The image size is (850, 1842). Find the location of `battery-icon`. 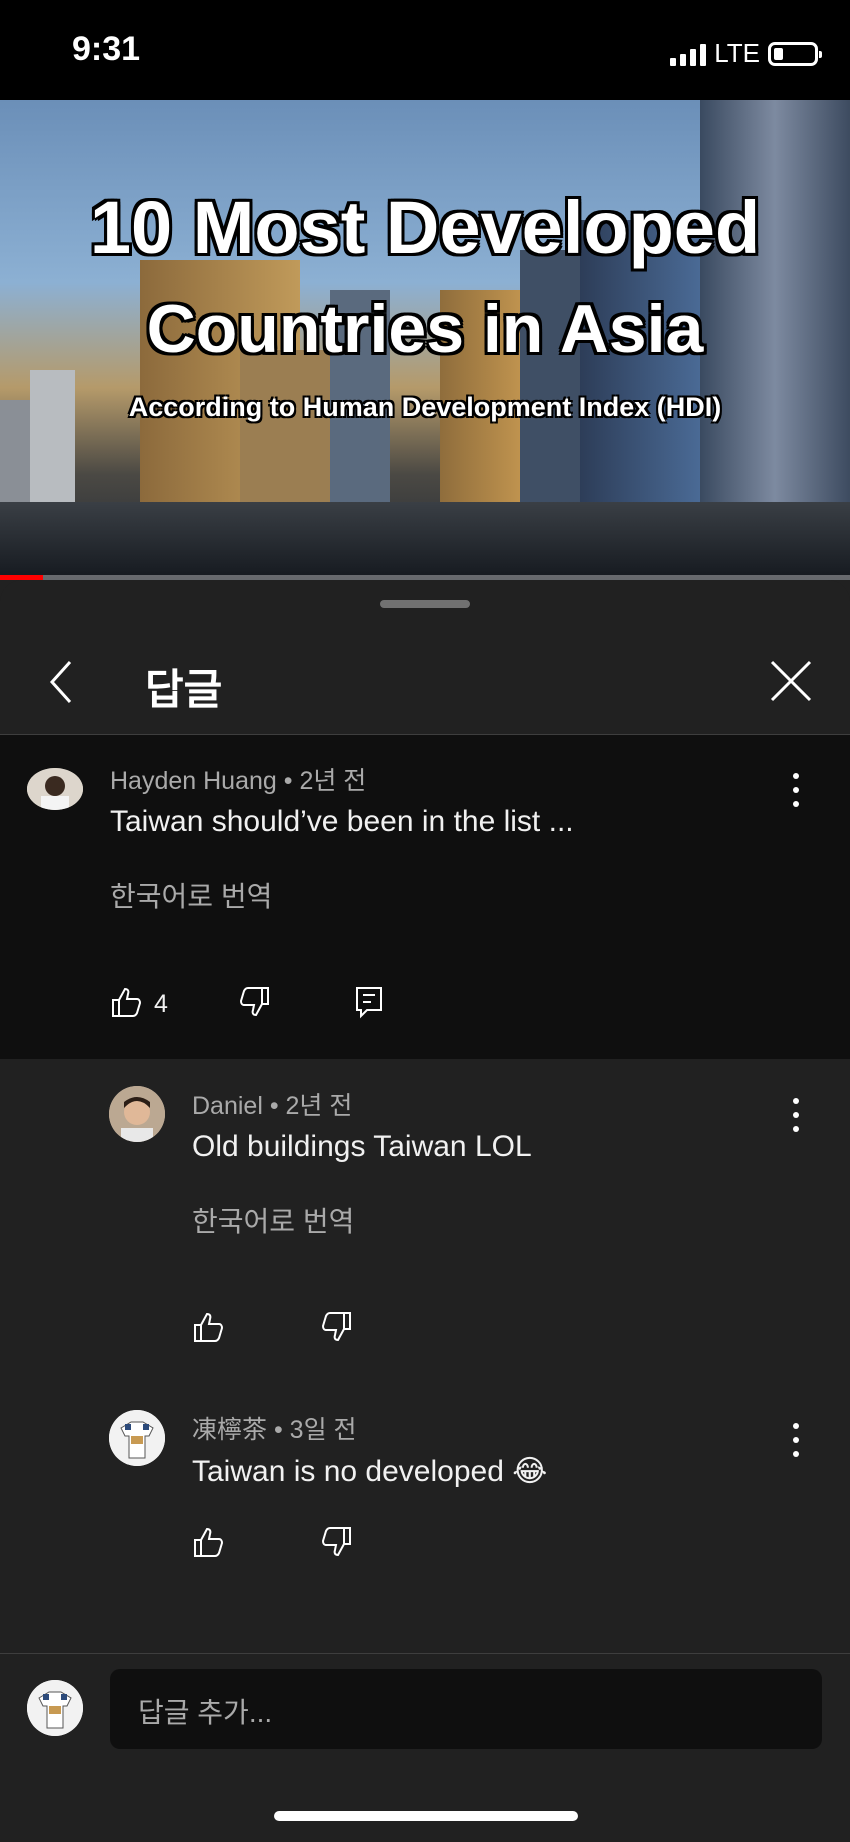

battery-icon is located at coordinates (795, 53).